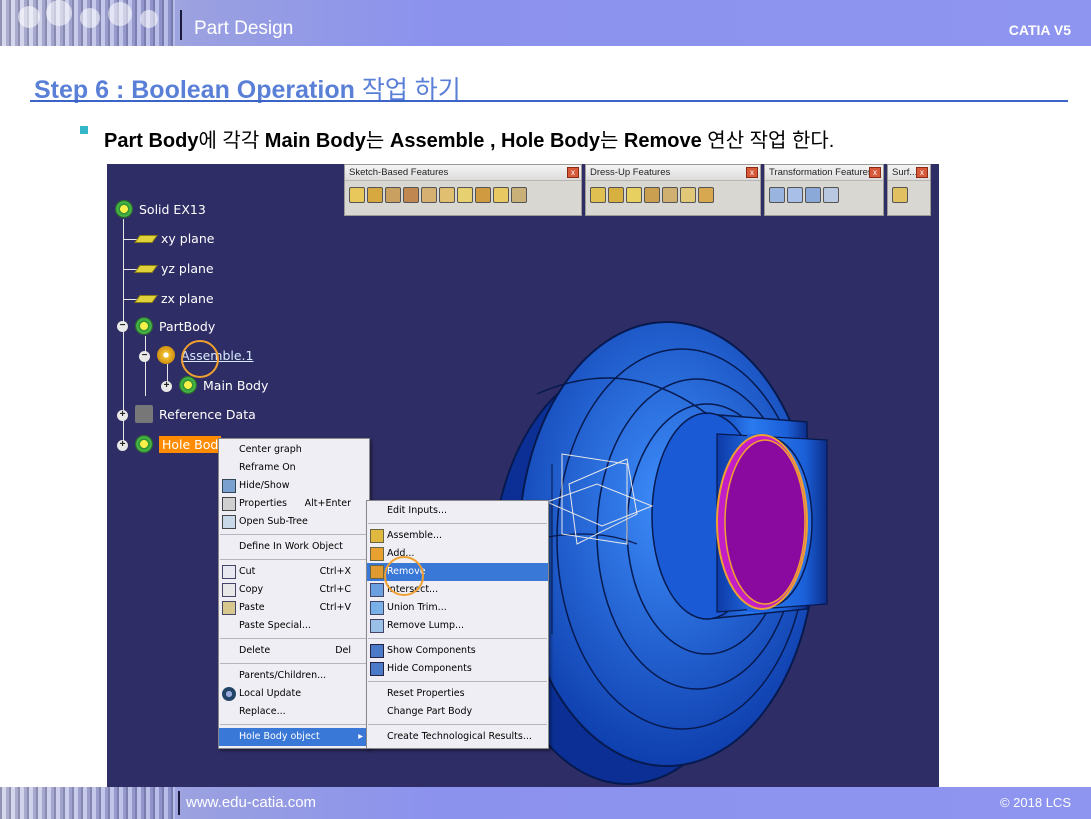  Describe the element at coordinates (294, 486) in the screenshot. I see `menu-item-hide-show: Hide/Show` at that location.